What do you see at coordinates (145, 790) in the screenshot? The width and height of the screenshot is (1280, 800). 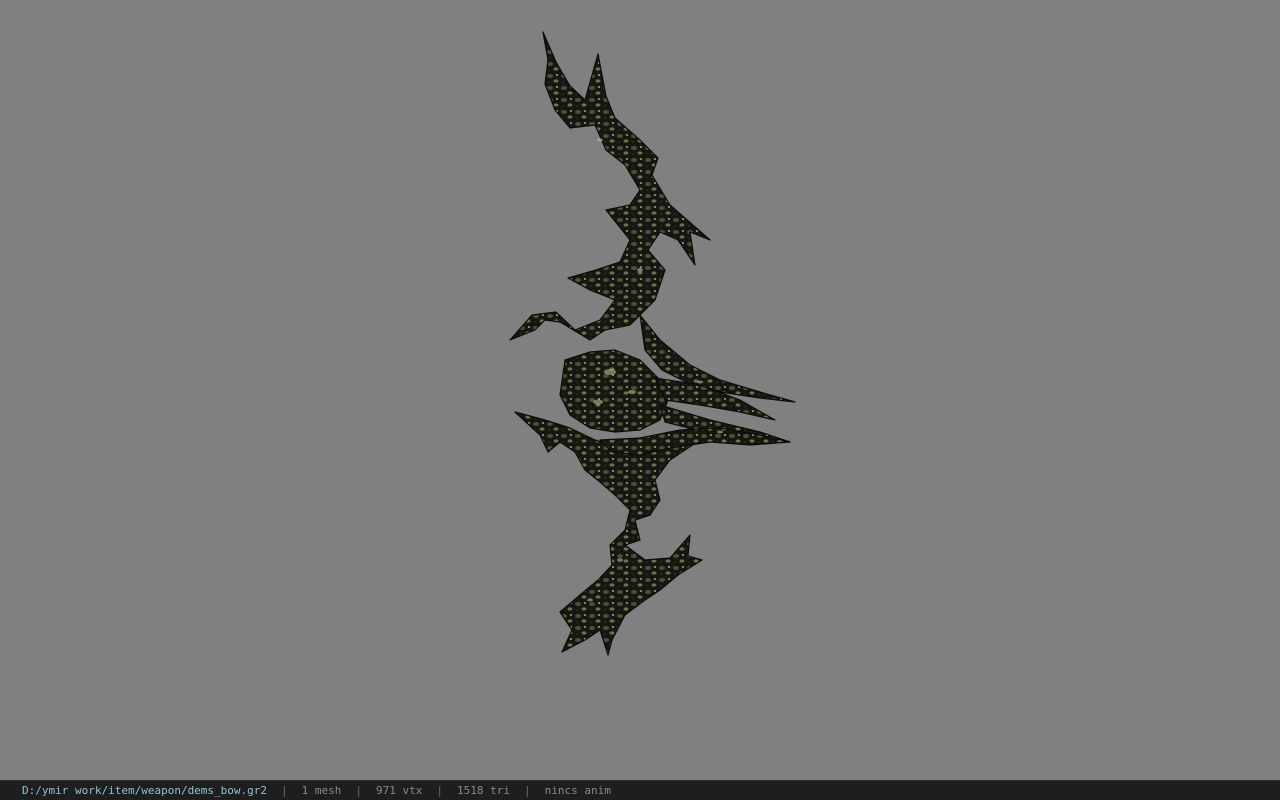 I see `file-path-label: D:/ymir work/item/weapon/dems_bow.gr2` at bounding box center [145, 790].